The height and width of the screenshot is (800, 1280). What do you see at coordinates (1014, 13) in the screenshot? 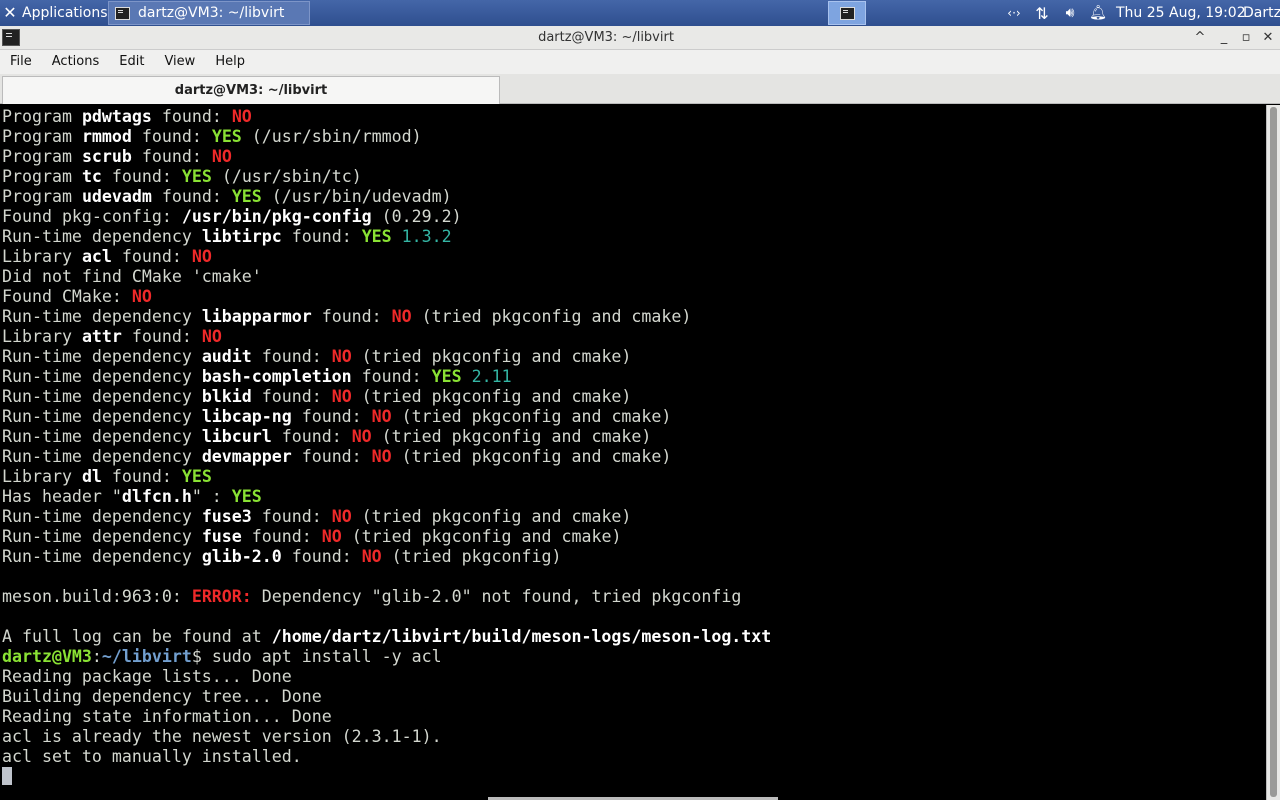
I see `network-wired-icon: ‹·›` at bounding box center [1014, 13].